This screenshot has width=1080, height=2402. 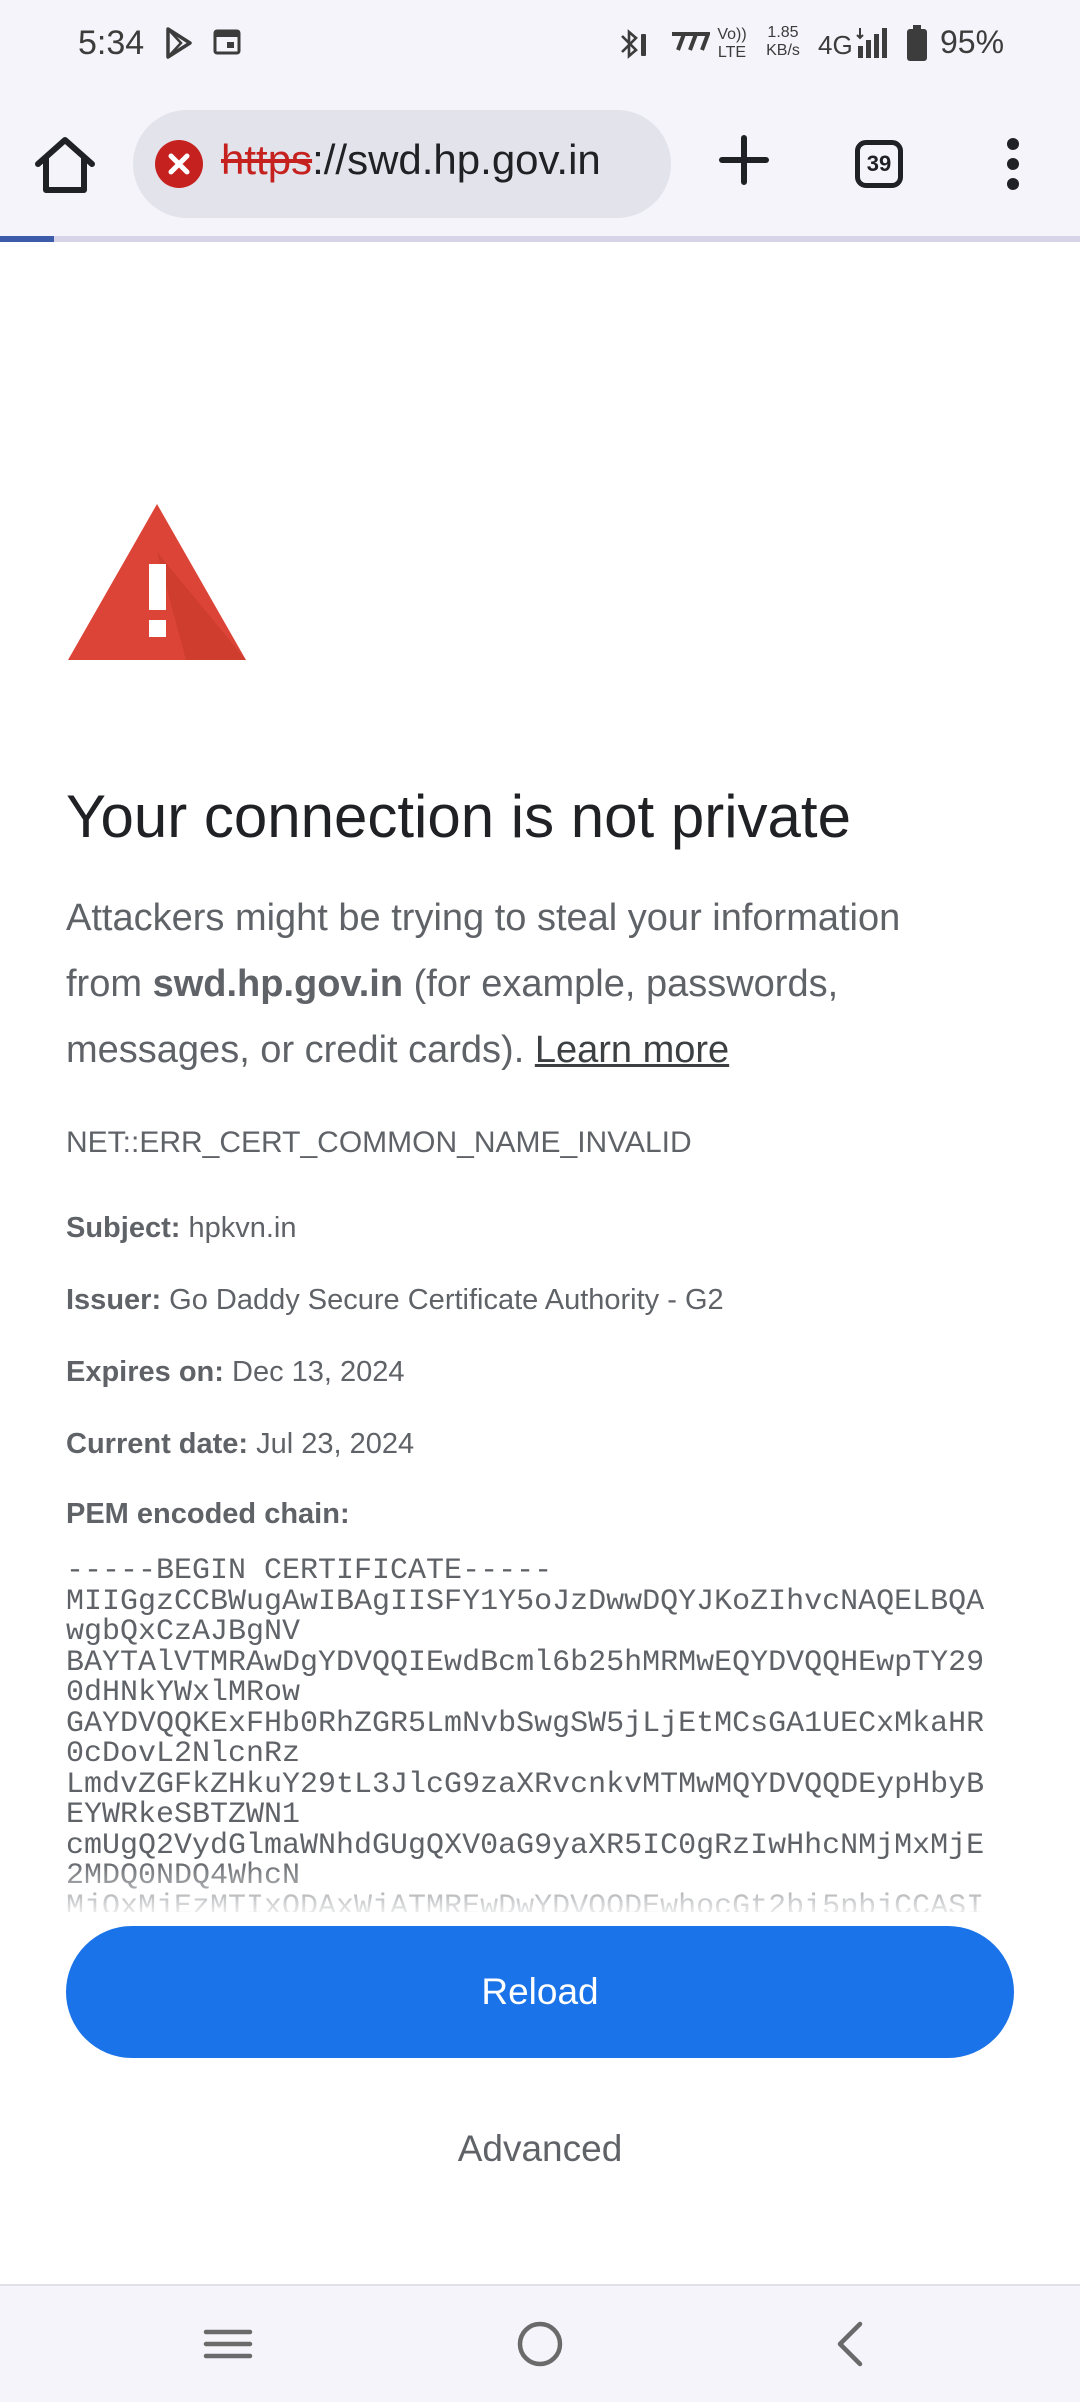 I want to click on advanced-button: Advanced, so click(x=540, y=2158).